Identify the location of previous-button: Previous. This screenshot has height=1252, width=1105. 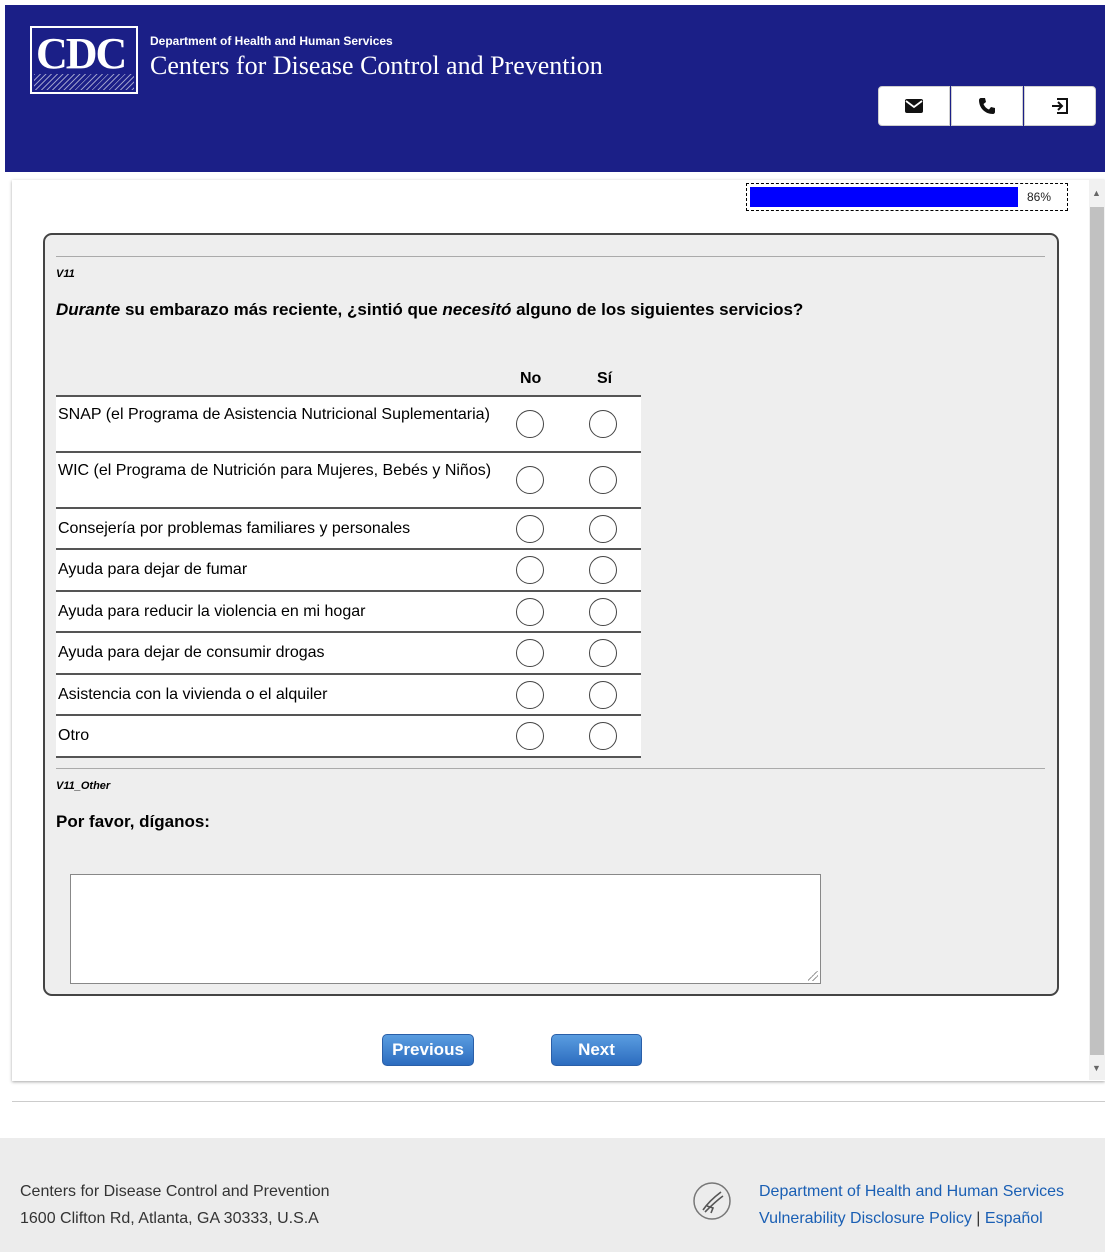
(428, 1050).